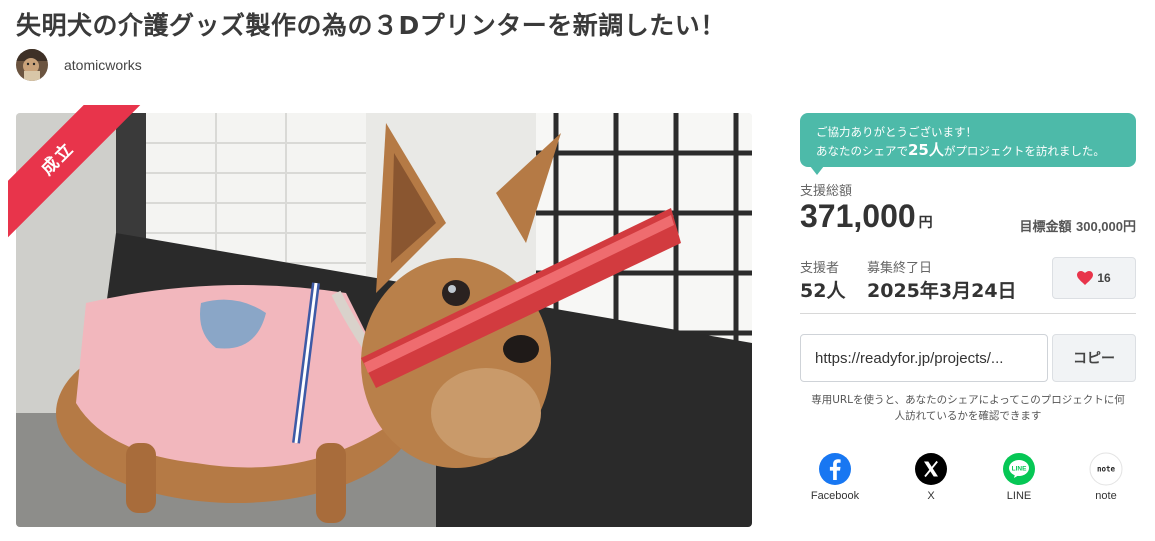  What do you see at coordinates (924, 358) in the screenshot?
I see `share-url-input` at bounding box center [924, 358].